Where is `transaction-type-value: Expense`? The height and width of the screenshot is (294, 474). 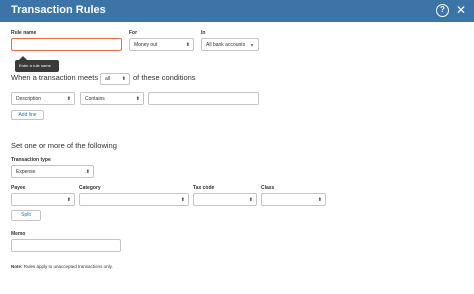 transaction-type-value: Expense is located at coordinates (26, 171).